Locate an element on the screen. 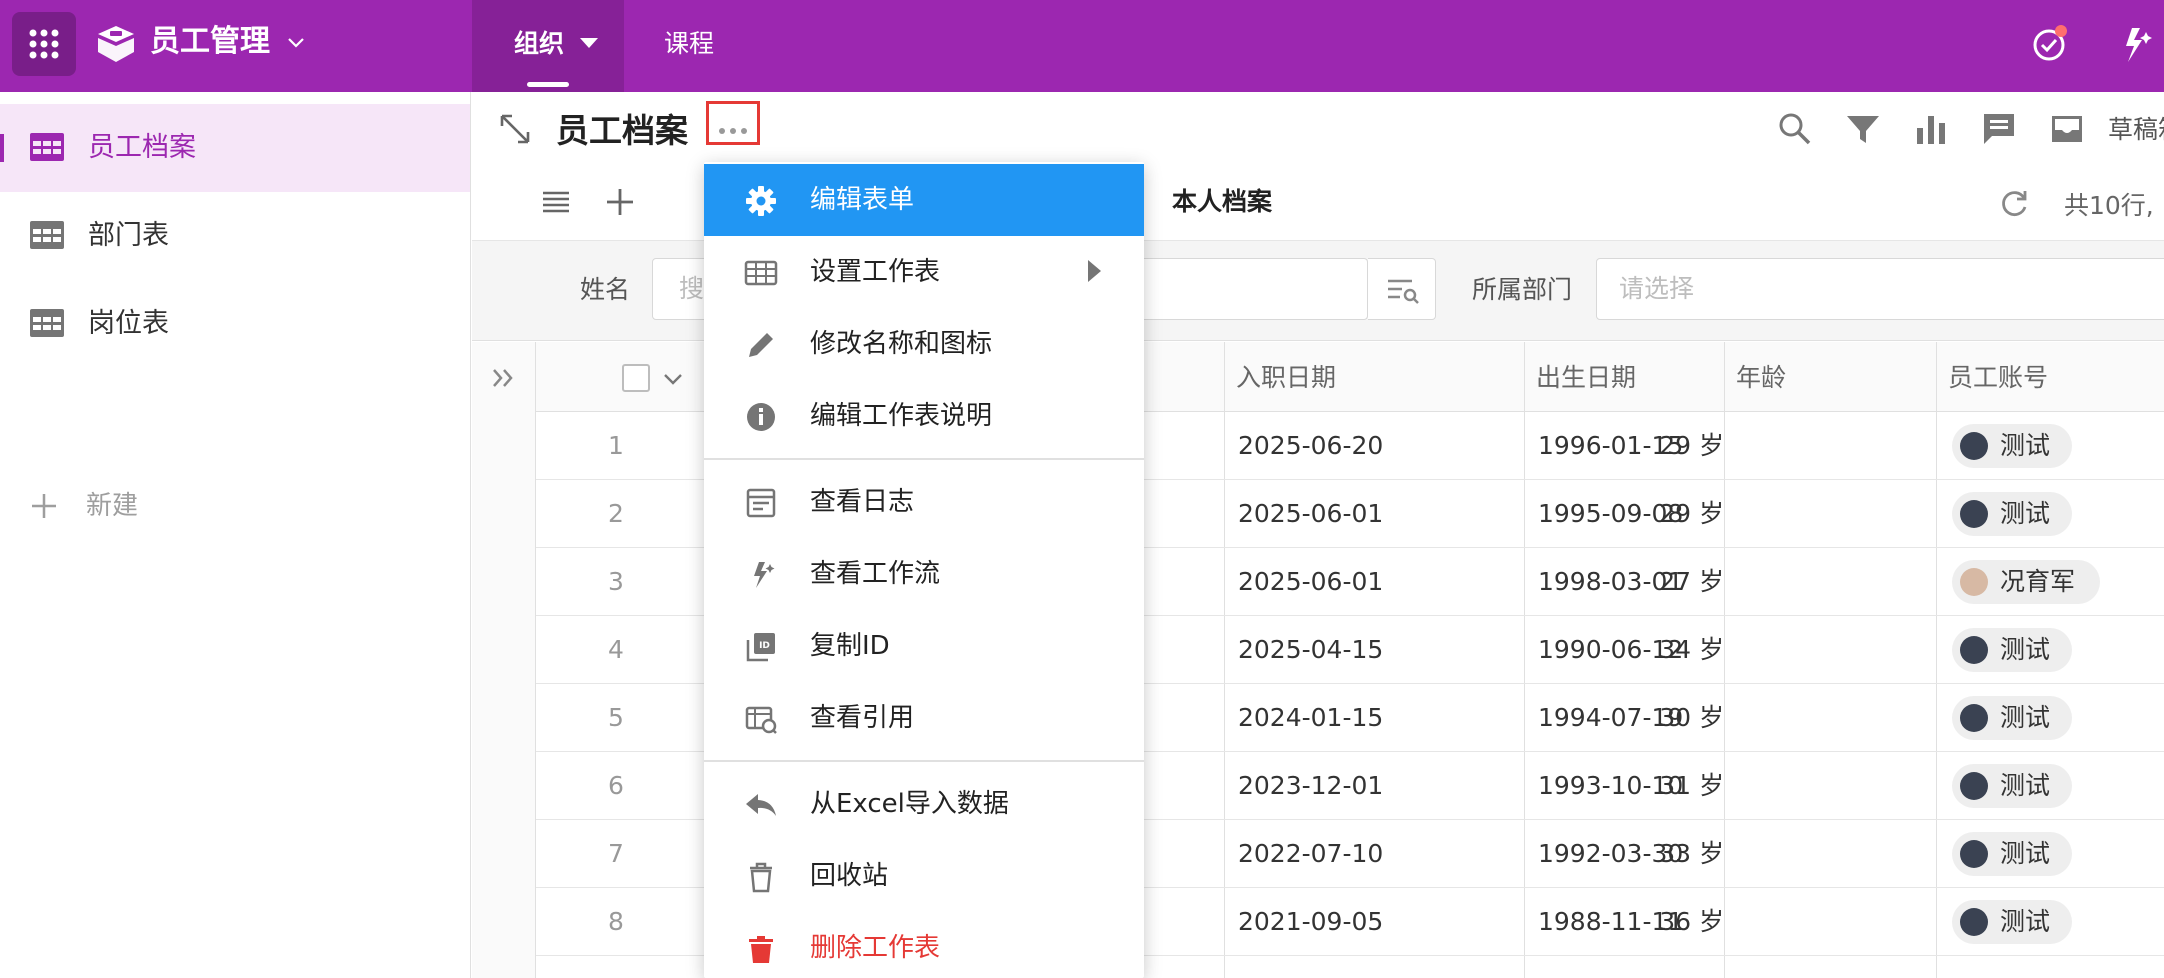 This screenshot has width=2164, height=978. menu-item-import-excel: 从Excel导入数据 is located at coordinates (924, 804).